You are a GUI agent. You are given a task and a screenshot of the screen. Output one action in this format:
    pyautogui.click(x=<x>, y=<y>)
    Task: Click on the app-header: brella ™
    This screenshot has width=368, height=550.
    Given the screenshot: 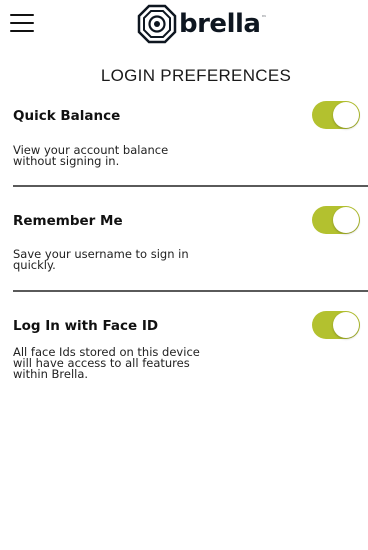 What is the action you would take?
    pyautogui.click(x=184, y=27)
    